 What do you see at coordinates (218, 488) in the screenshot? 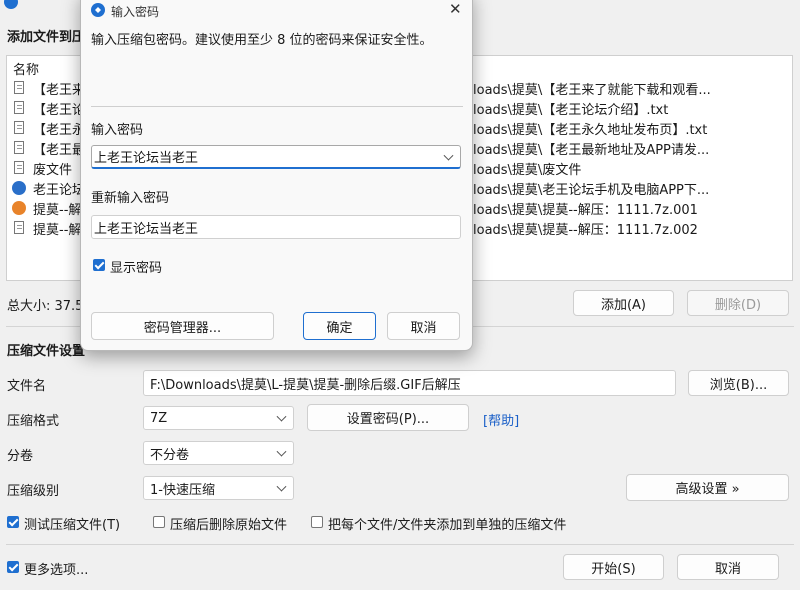
I see `level-select: 1-快速压缩` at bounding box center [218, 488].